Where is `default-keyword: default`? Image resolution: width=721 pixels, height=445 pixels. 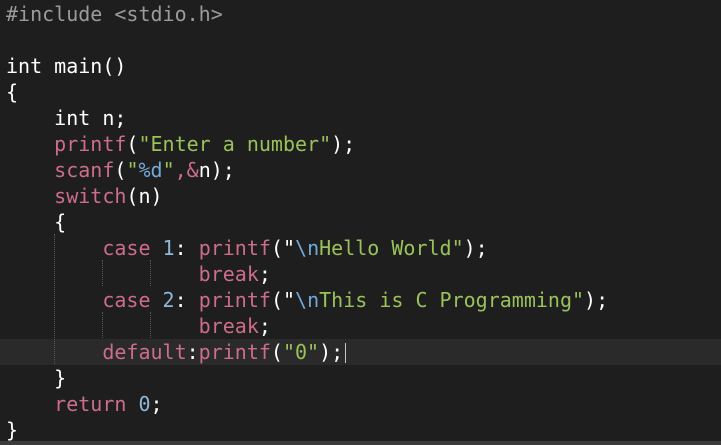
default-keyword: default is located at coordinates (144, 352).